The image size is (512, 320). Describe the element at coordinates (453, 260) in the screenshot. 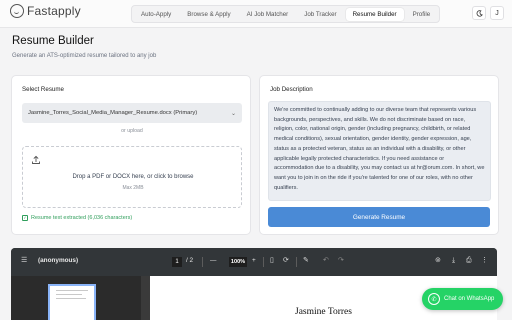

I see `download-icon: ⤓` at that location.